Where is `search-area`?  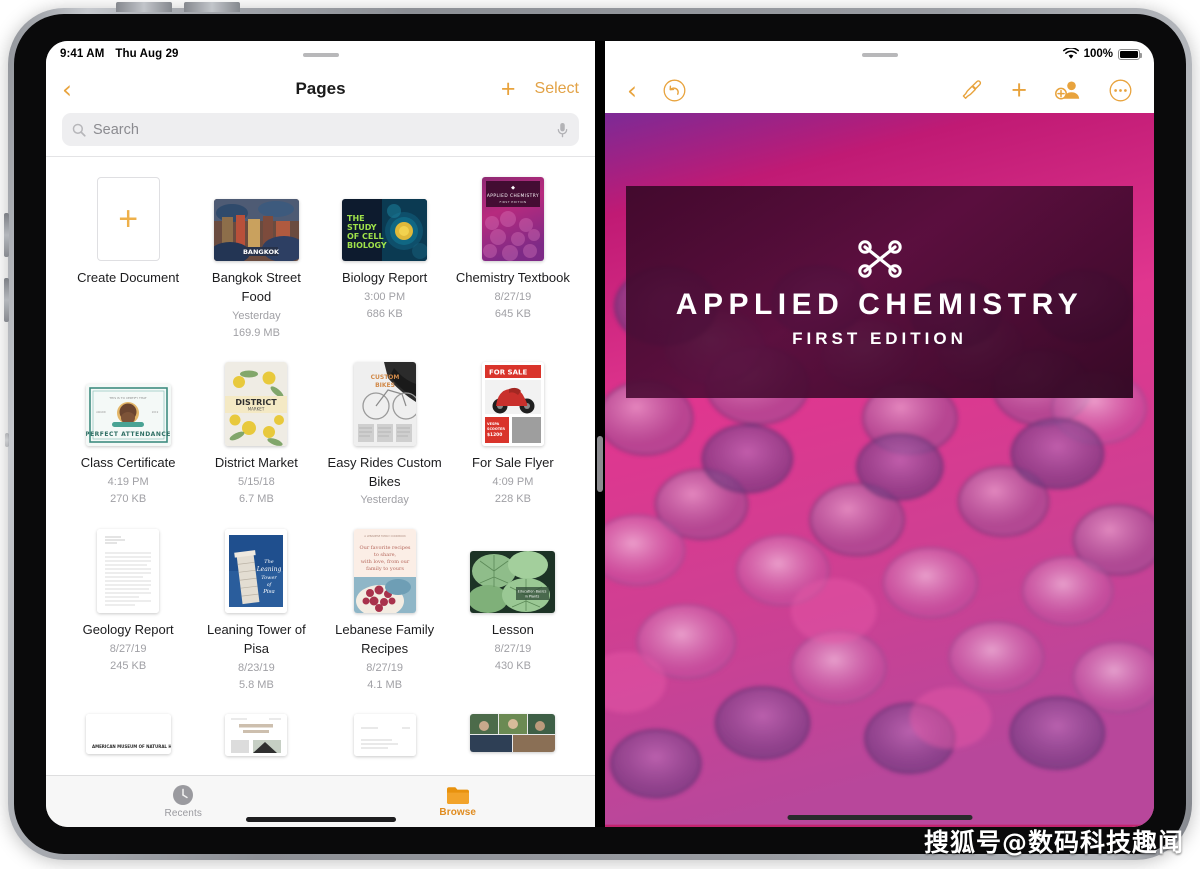 search-area is located at coordinates (320, 133).